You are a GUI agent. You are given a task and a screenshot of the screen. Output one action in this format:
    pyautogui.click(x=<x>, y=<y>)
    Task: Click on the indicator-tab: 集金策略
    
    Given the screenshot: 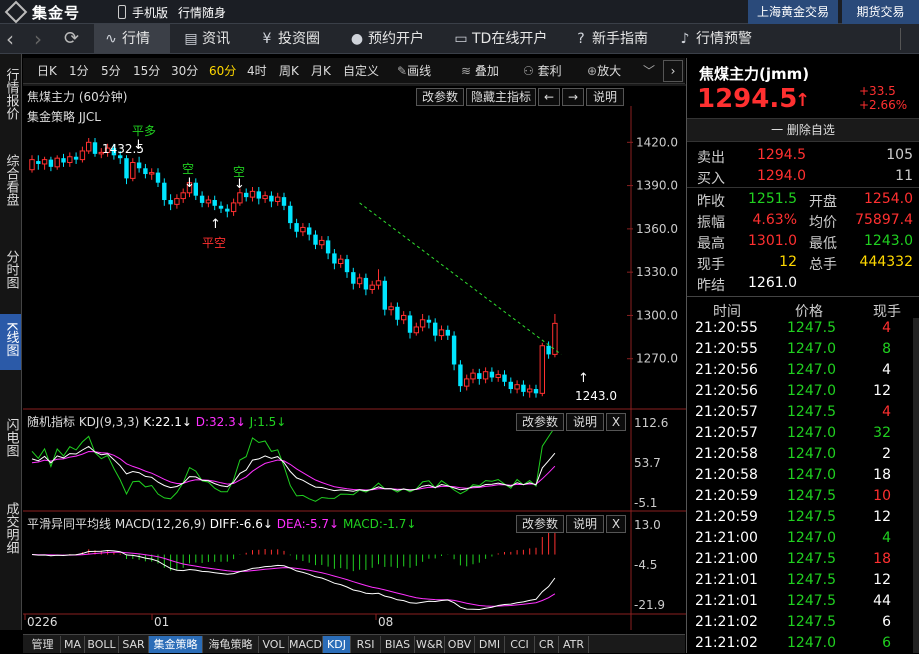 What is the action you would take?
    pyautogui.click(x=176, y=644)
    